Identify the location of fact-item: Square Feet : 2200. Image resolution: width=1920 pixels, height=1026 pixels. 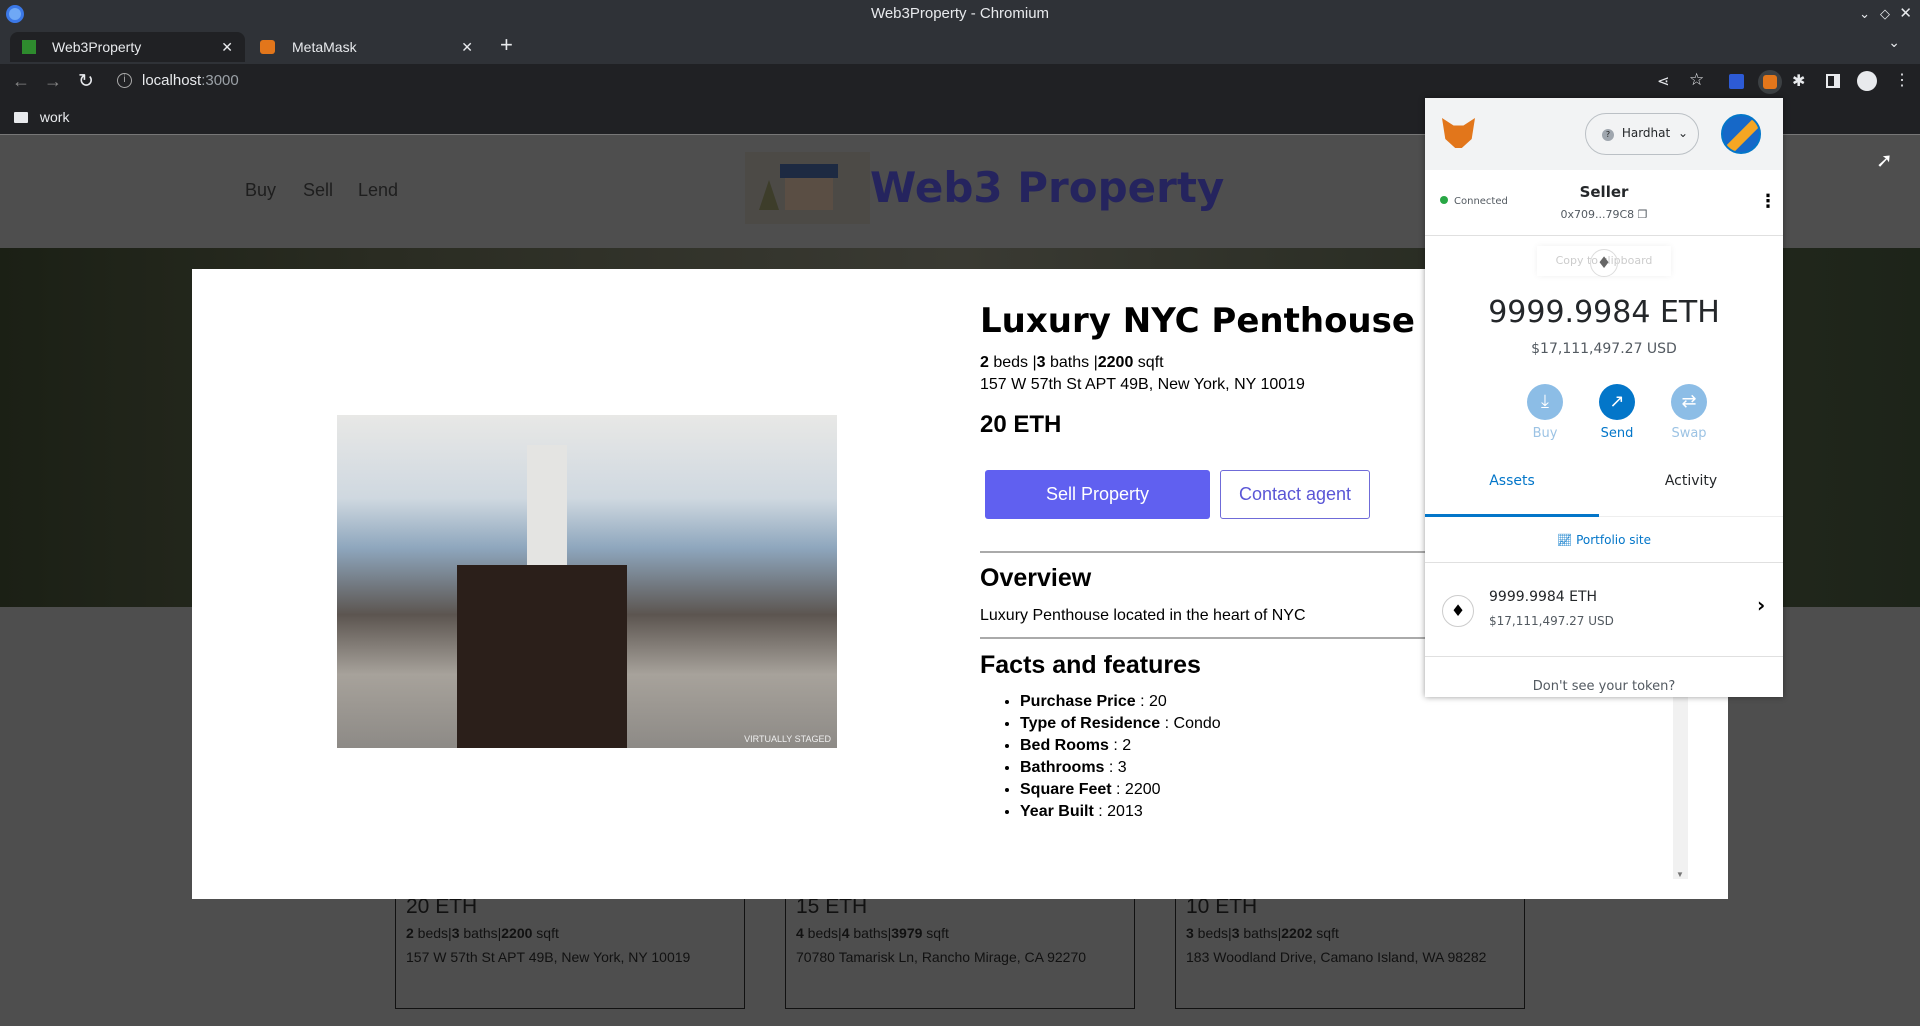
(1120, 790).